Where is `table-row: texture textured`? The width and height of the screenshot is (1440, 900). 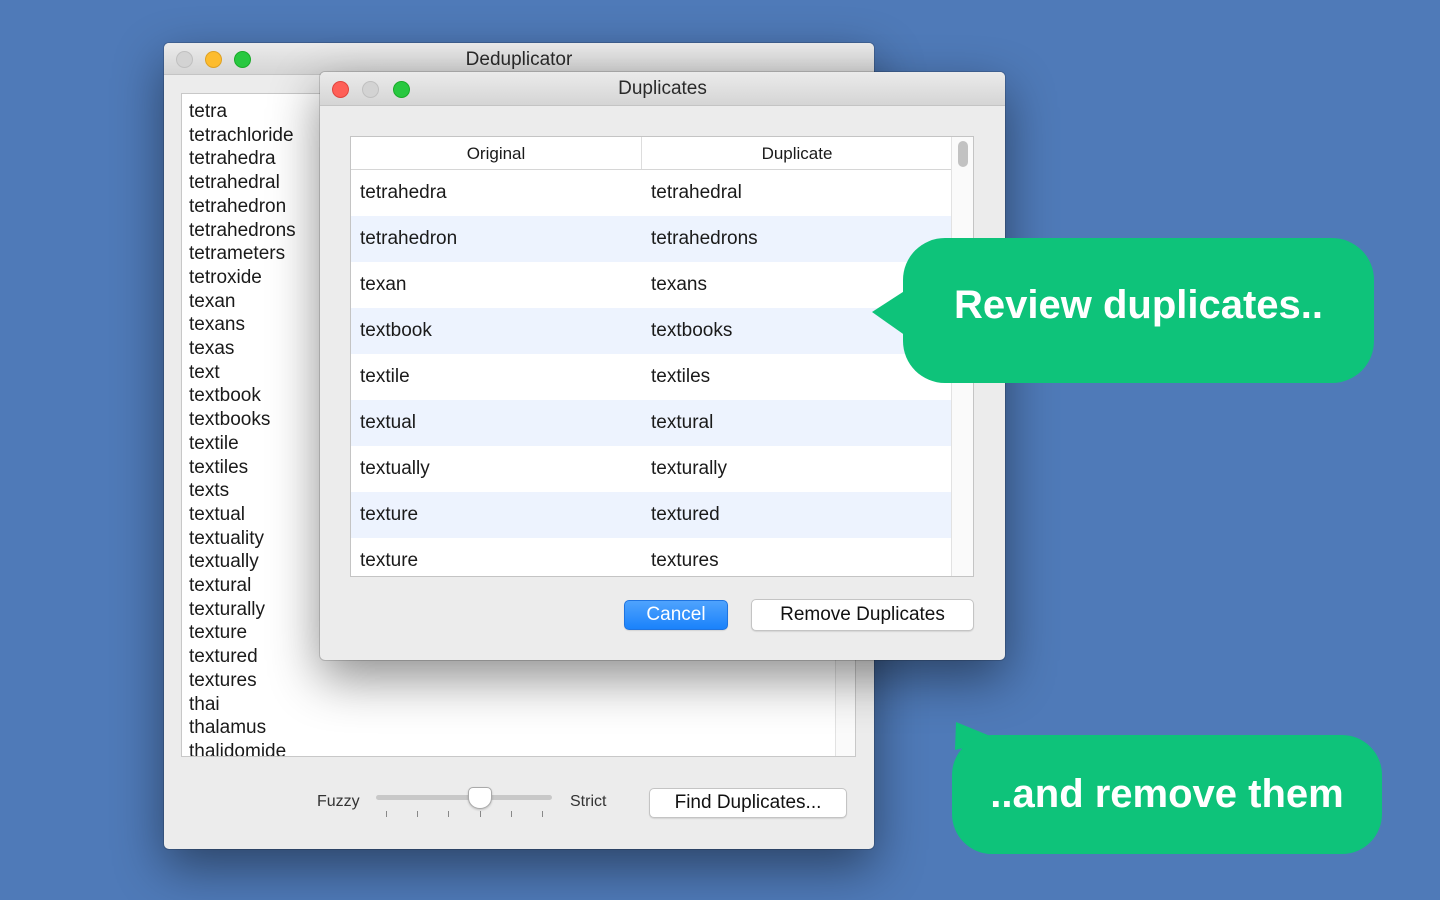 table-row: texture textured is located at coordinates (651, 515).